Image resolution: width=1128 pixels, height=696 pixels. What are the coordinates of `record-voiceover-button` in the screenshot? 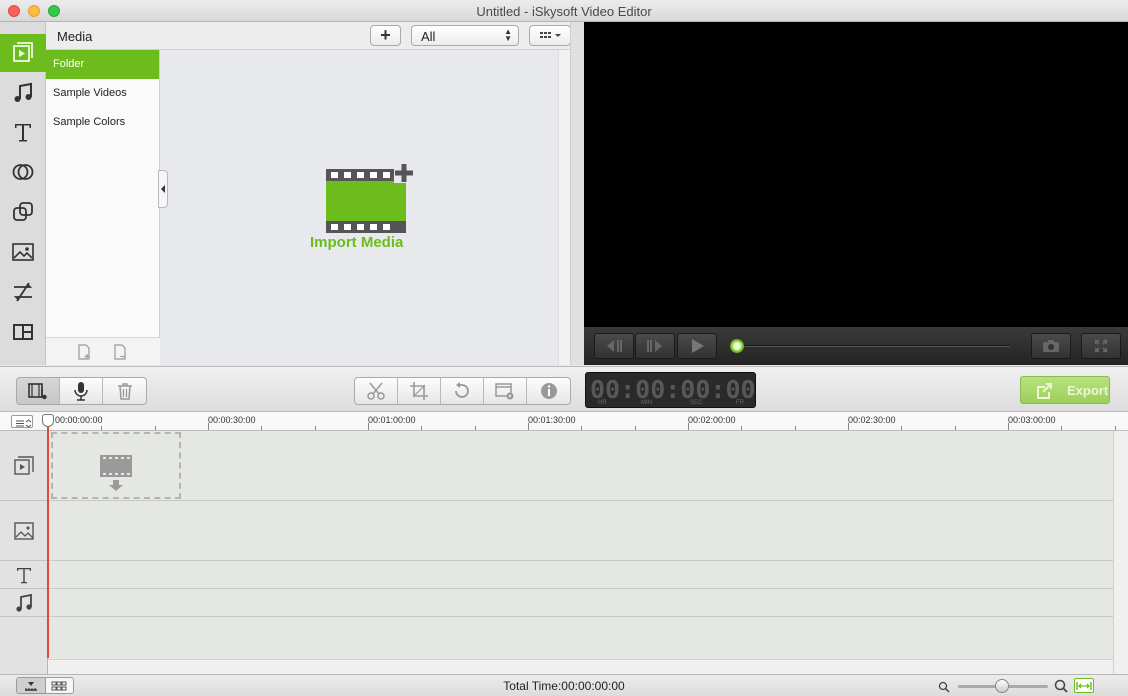 It's located at (81, 391).